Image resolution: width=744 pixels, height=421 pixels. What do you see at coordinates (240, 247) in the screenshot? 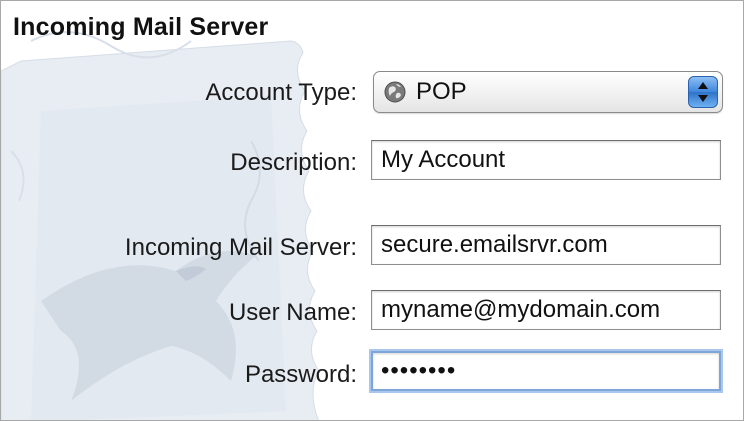
I see `incoming-mail-server-label: Incoming Mail Server:` at bounding box center [240, 247].